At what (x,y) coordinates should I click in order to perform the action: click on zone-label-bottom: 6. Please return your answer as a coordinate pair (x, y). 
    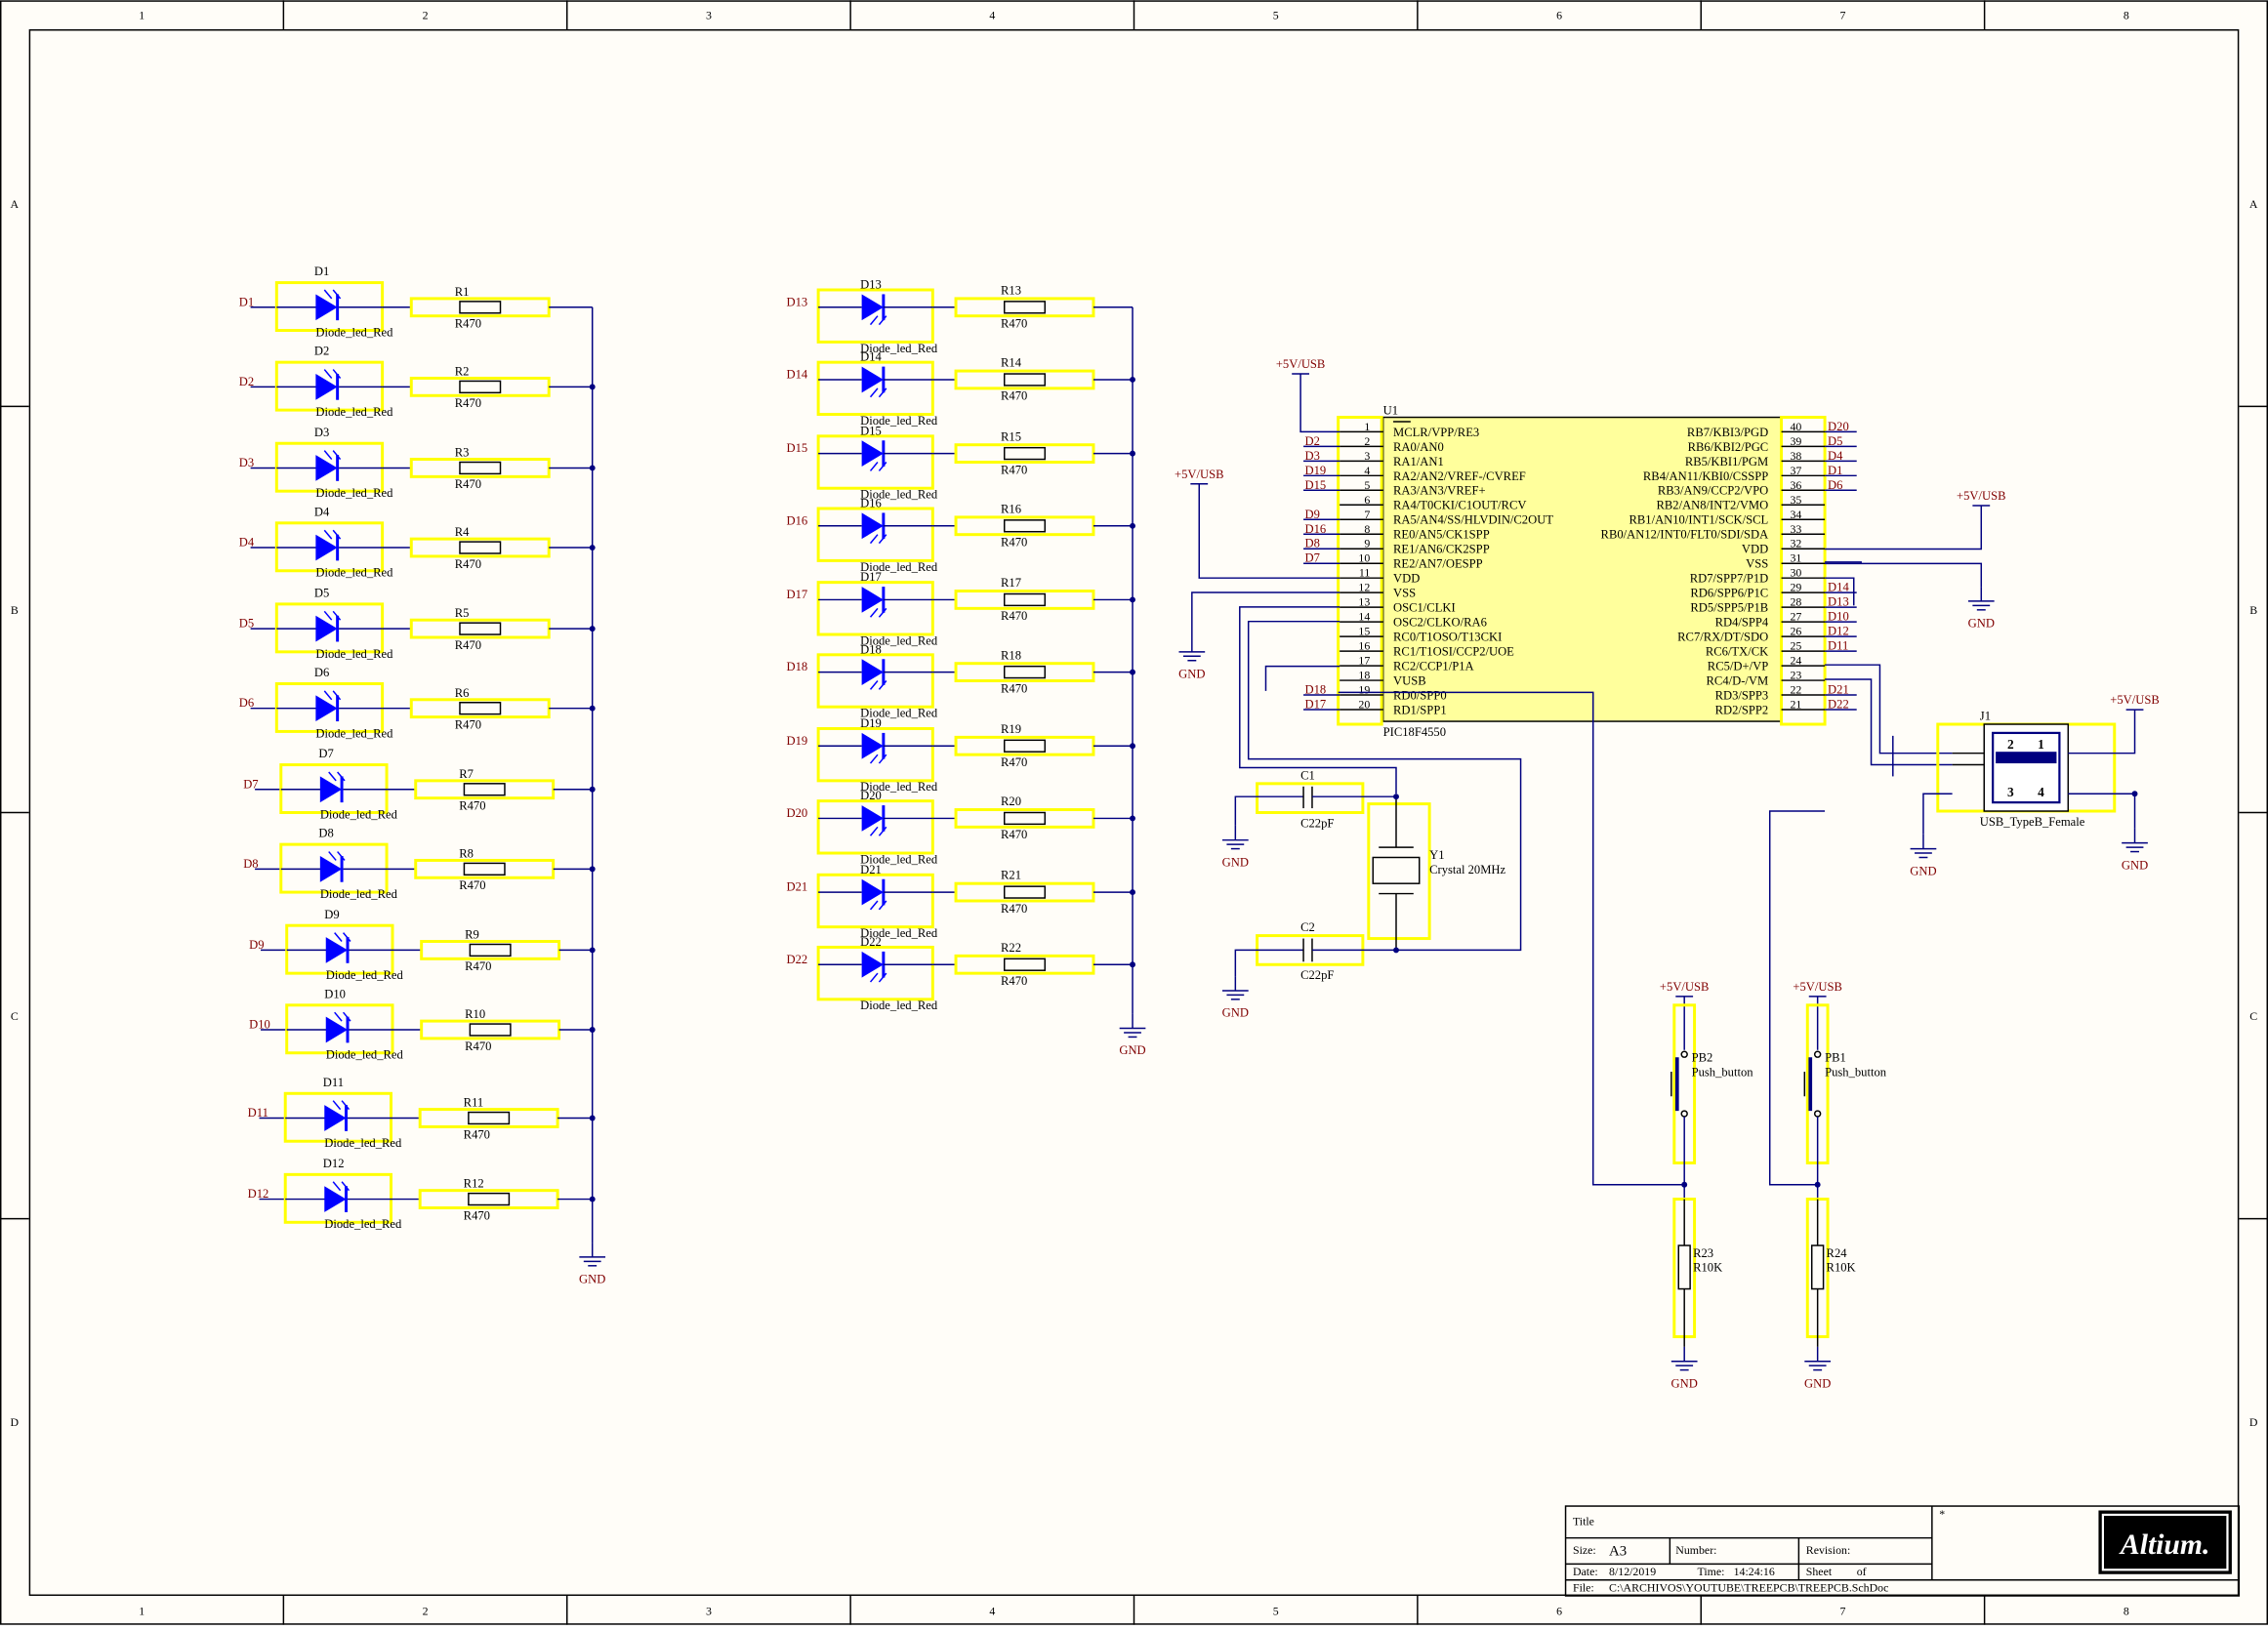
    Looking at the image, I should click on (1559, 1610).